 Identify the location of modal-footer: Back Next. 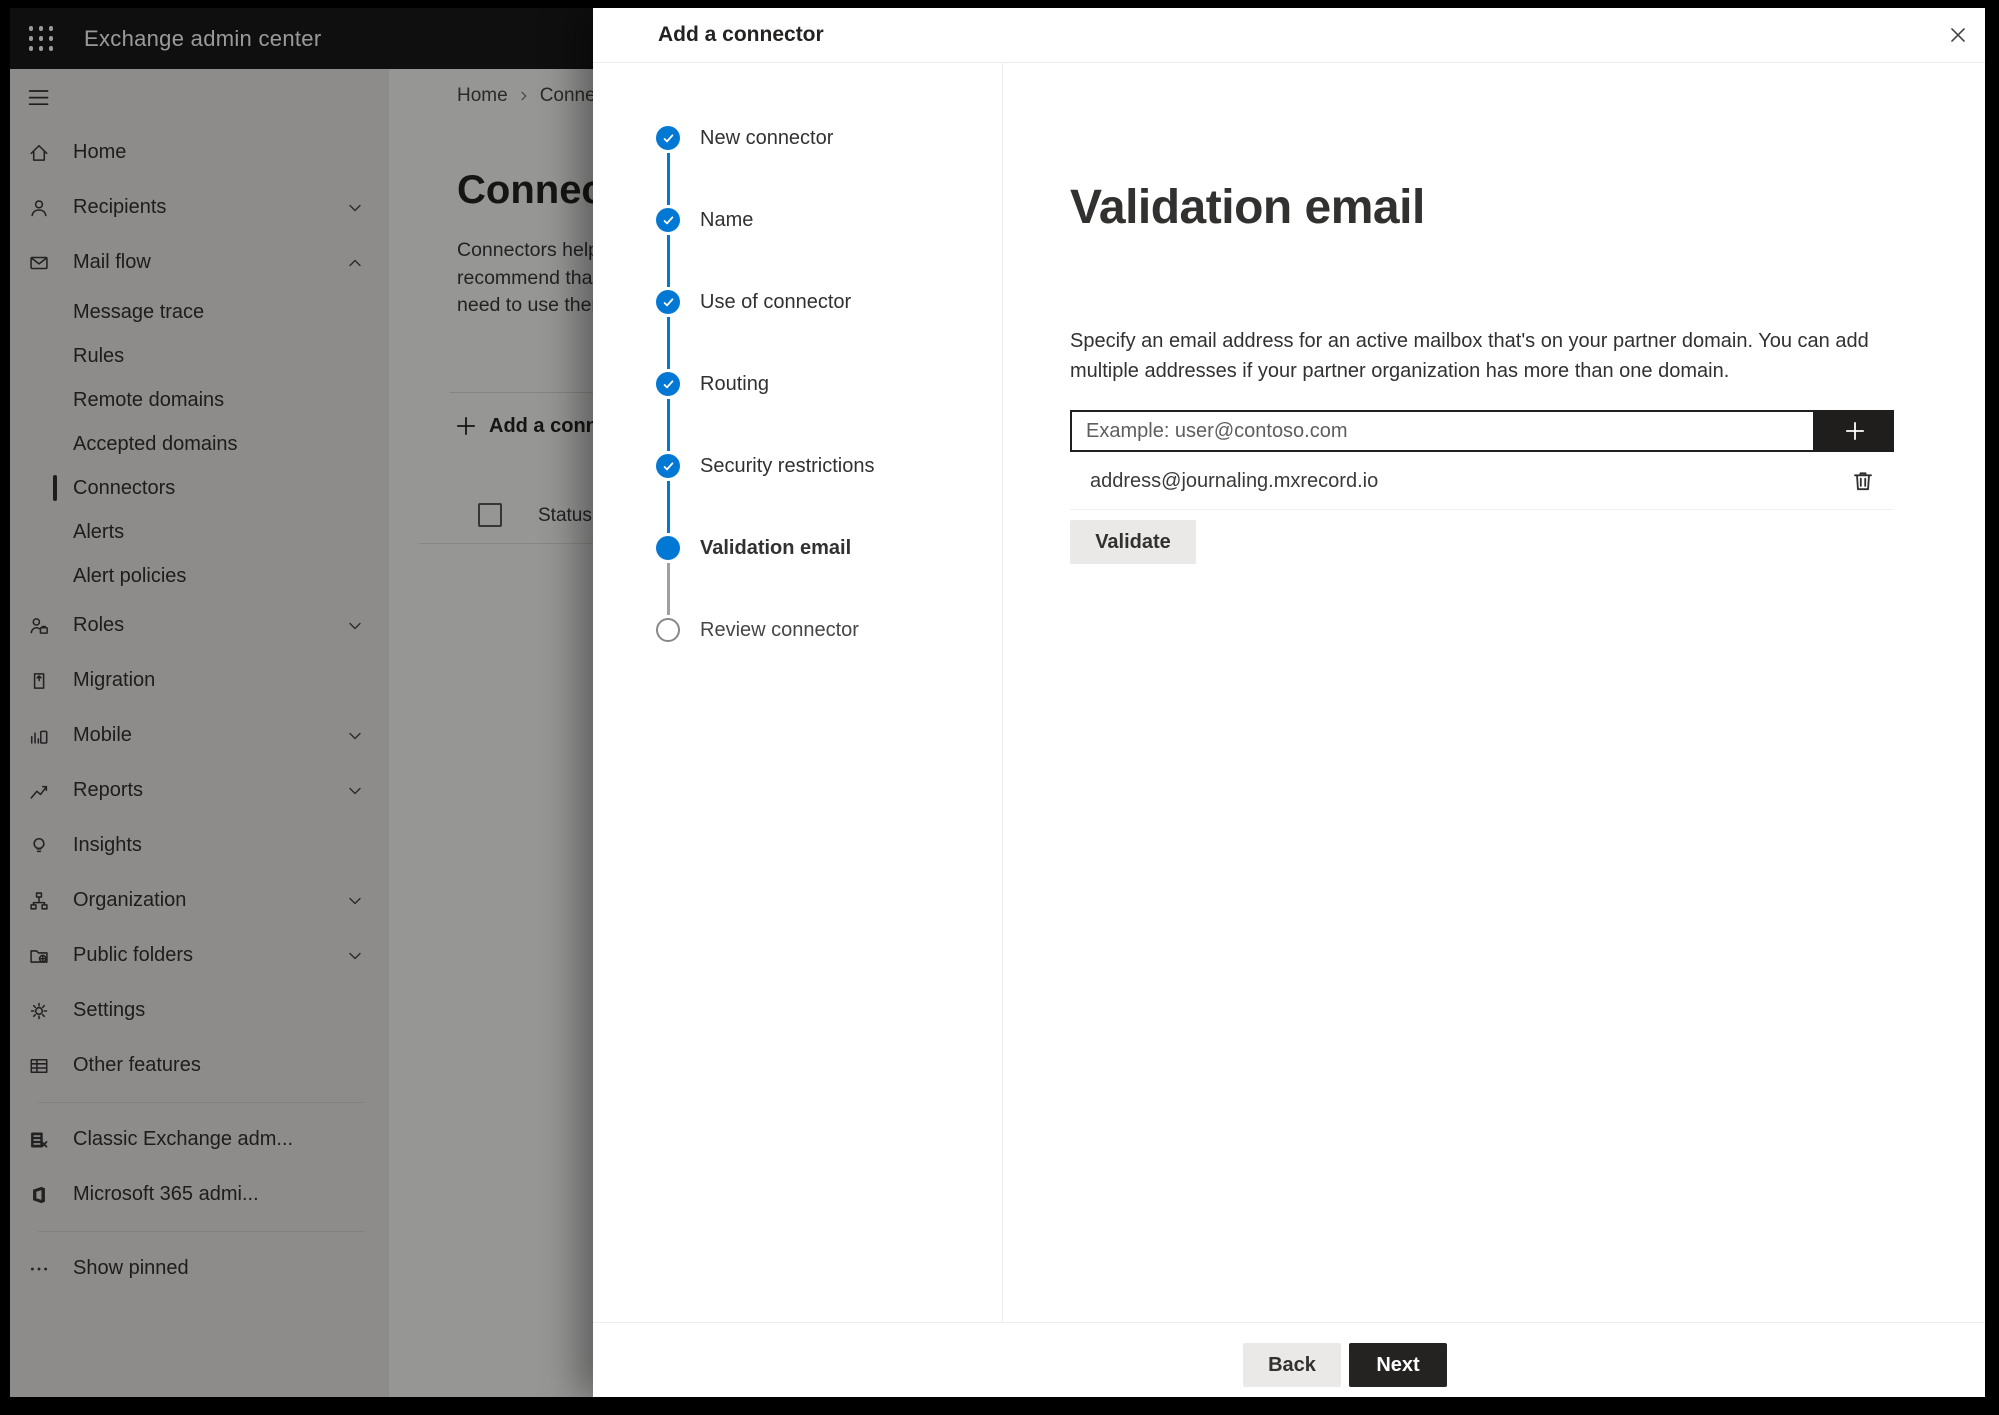
(1289, 1359).